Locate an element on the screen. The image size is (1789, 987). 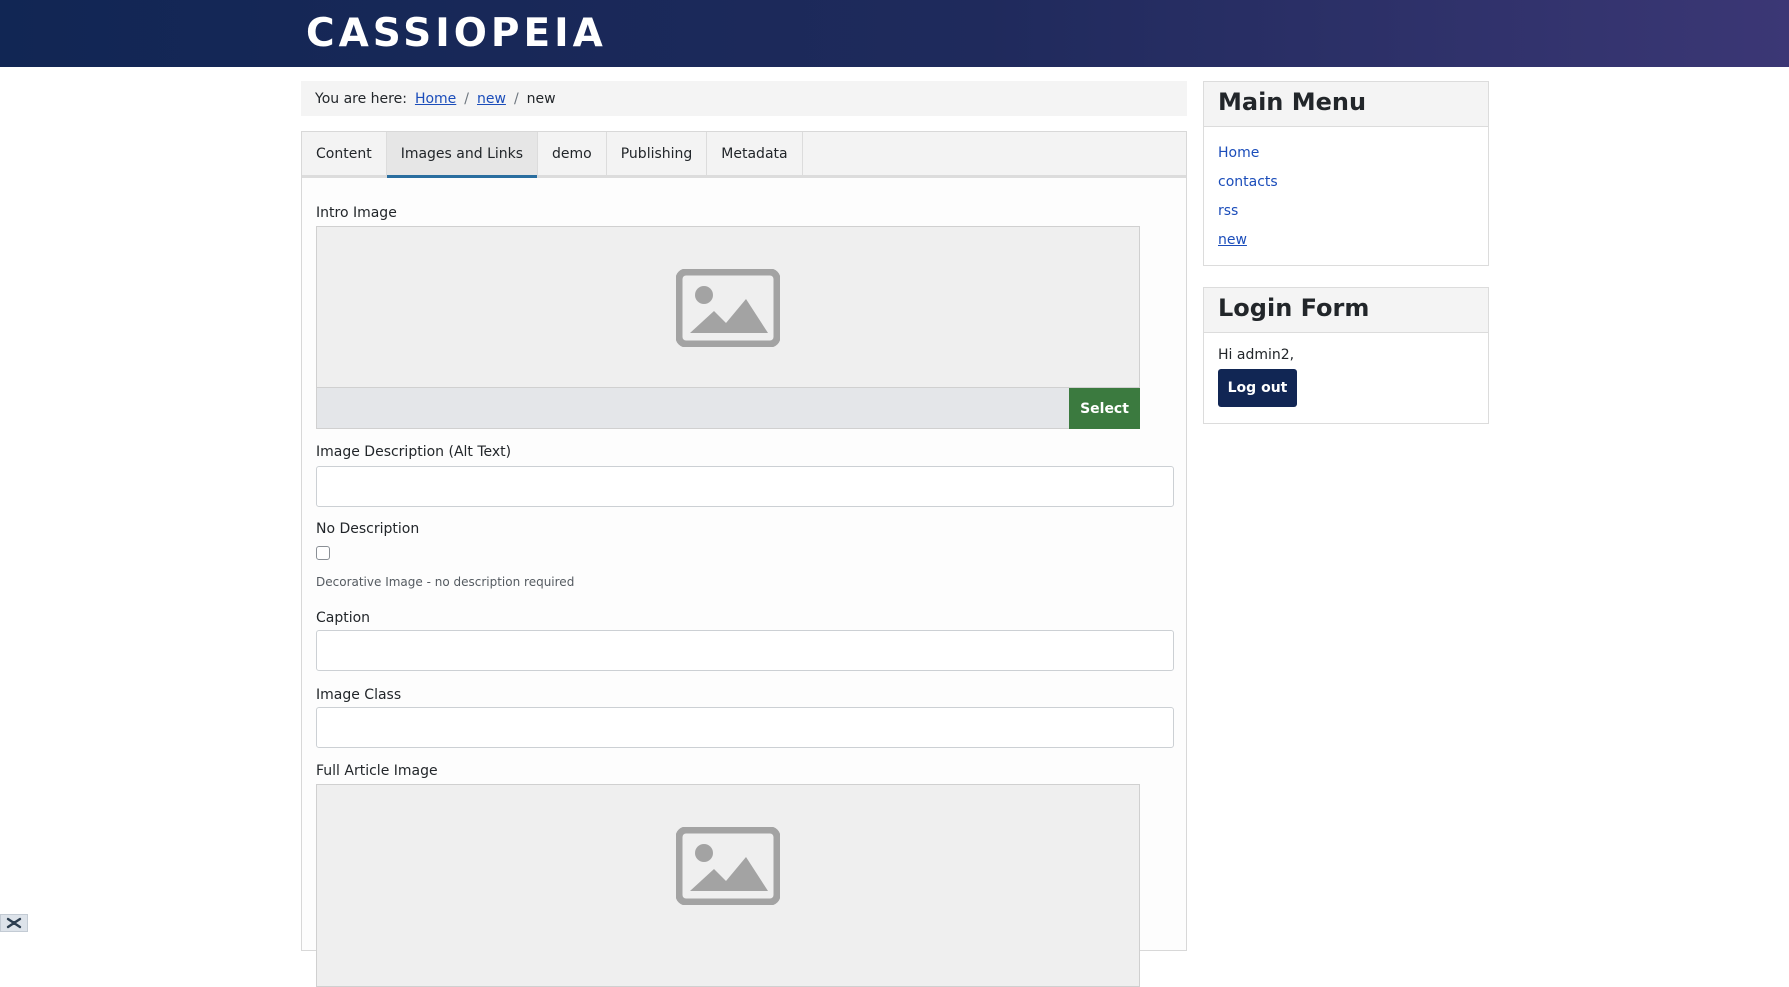
alt-text-label: Image Description (Alt Text) is located at coordinates (414, 452).